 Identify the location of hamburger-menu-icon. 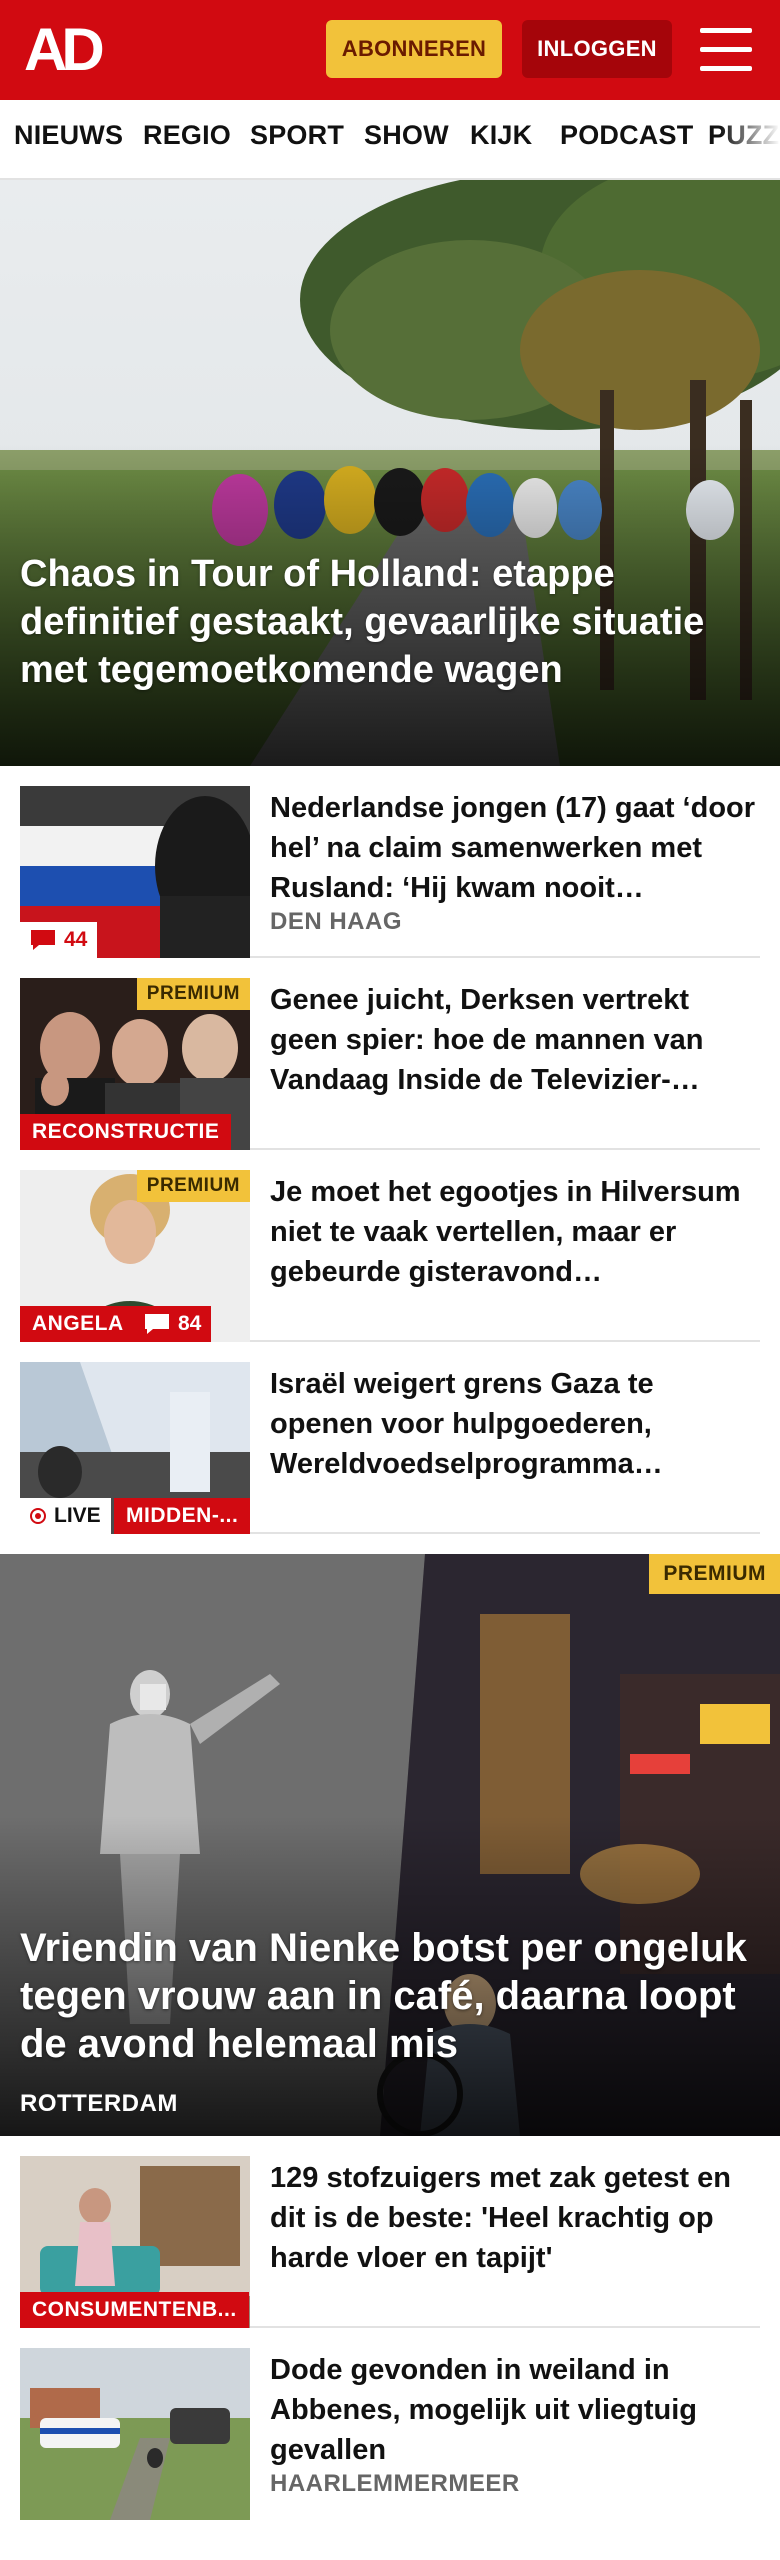
(726, 50).